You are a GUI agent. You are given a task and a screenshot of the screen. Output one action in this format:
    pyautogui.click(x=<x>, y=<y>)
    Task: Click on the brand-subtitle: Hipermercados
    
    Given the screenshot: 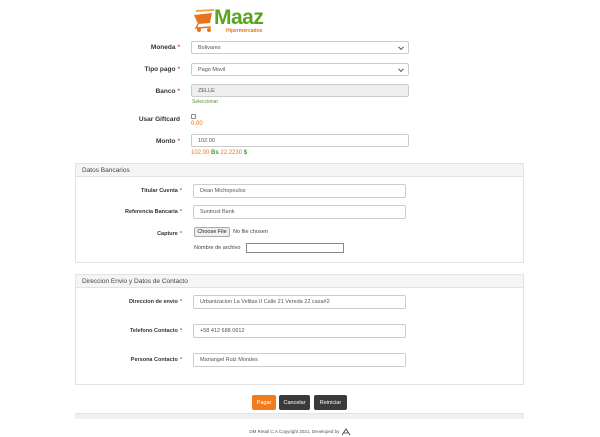 What is the action you would take?
    pyautogui.click(x=244, y=31)
    